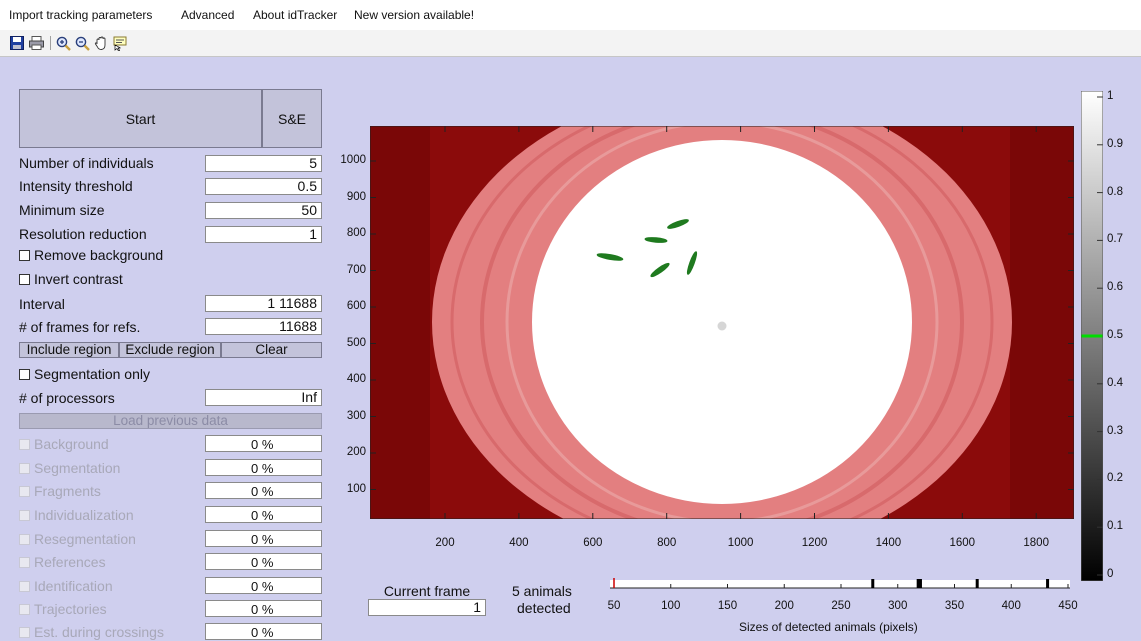 Image resolution: width=1141 pixels, height=641 pixels. Describe the element at coordinates (76, 186) in the screenshot. I see `intensity-threshold-label: Intensity threshold` at that location.